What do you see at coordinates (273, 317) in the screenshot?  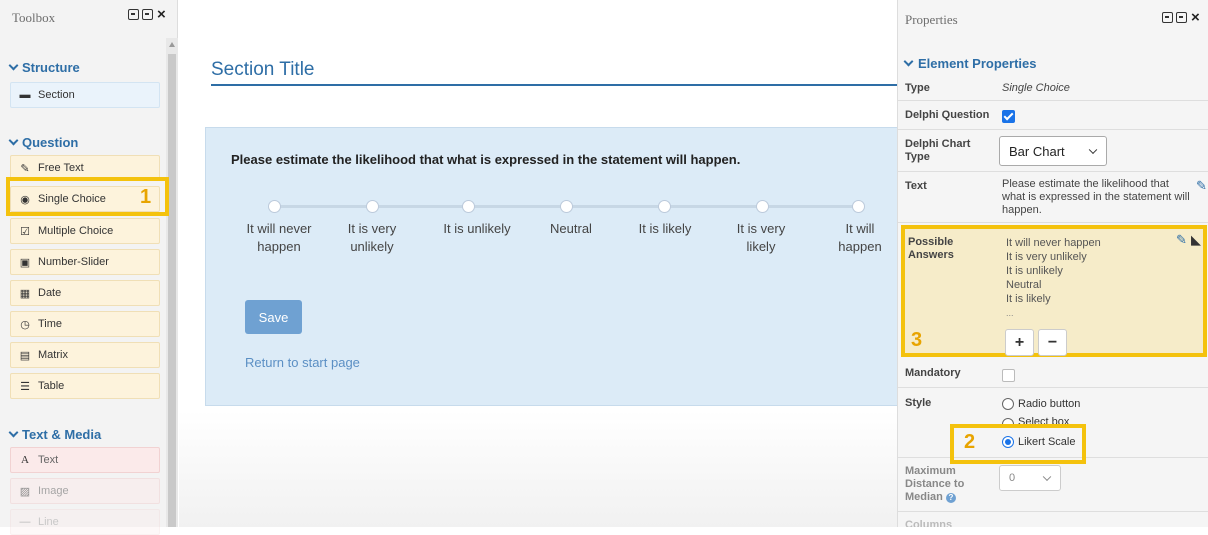 I see `save-button: Save` at bounding box center [273, 317].